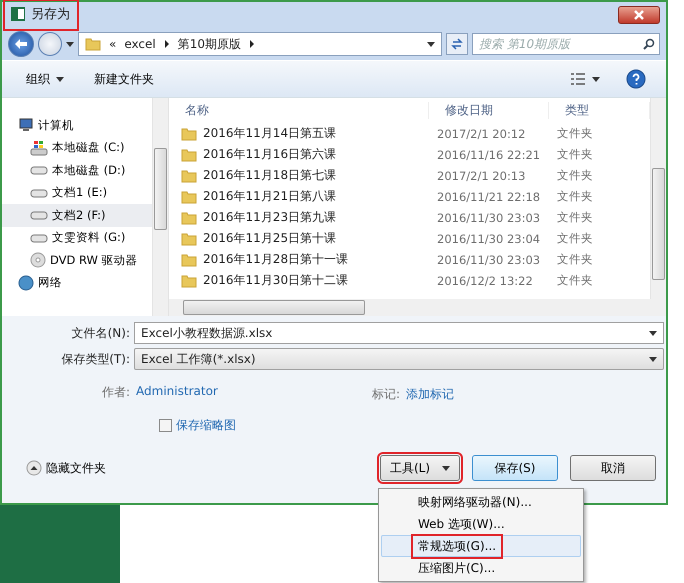  Describe the element at coordinates (100, 333) in the screenshot. I see `field-label: 文件名(N):` at that location.